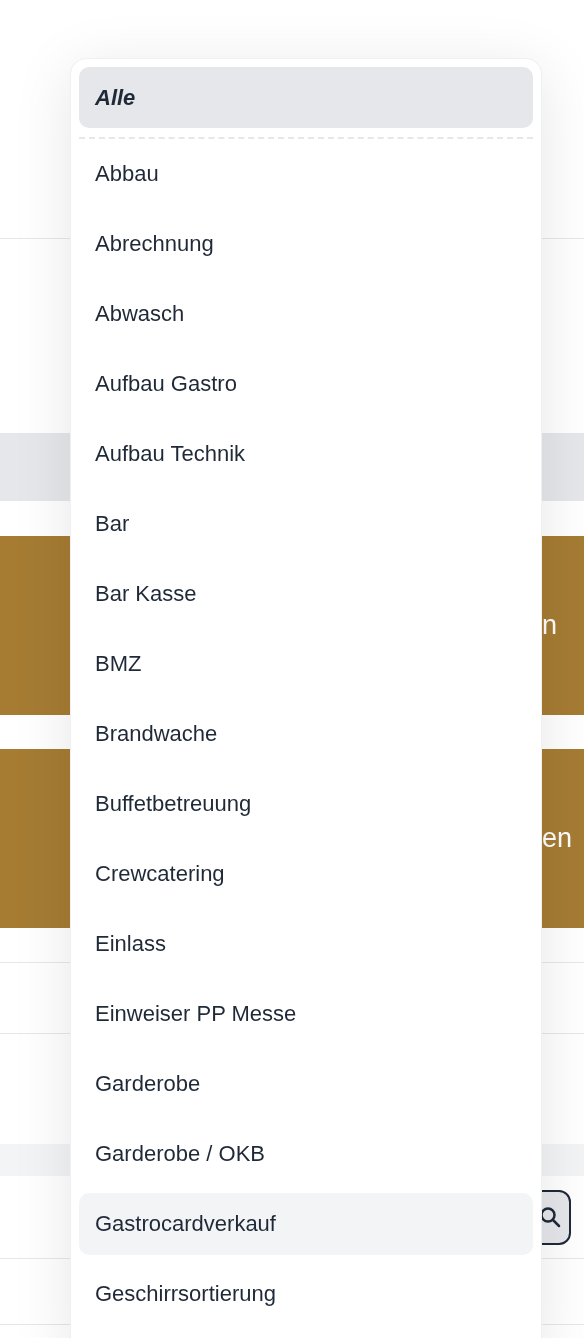 The image size is (584, 1338). What do you see at coordinates (306, 664) in the screenshot?
I see `dropdown-option: BMZ` at bounding box center [306, 664].